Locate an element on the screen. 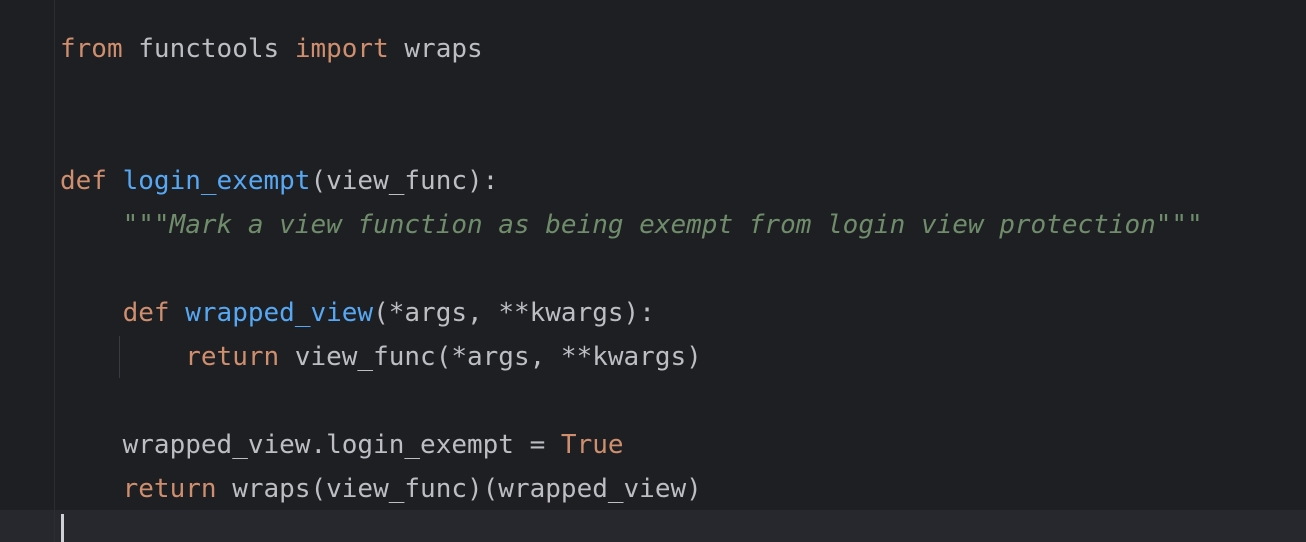 This screenshot has height=542, width=1306. text-caret is located at coordinates (62, 528).